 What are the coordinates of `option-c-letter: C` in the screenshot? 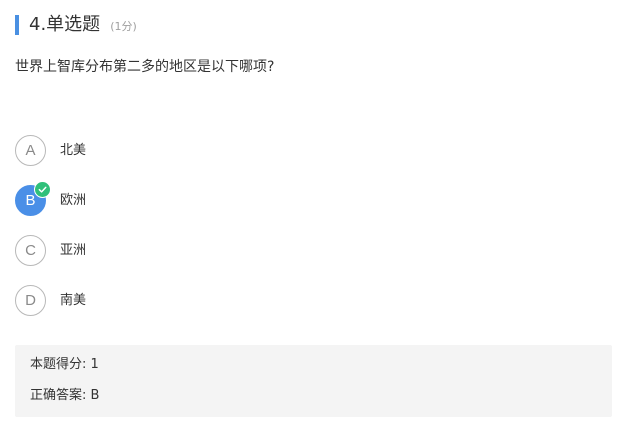 It's located at (30, 250).